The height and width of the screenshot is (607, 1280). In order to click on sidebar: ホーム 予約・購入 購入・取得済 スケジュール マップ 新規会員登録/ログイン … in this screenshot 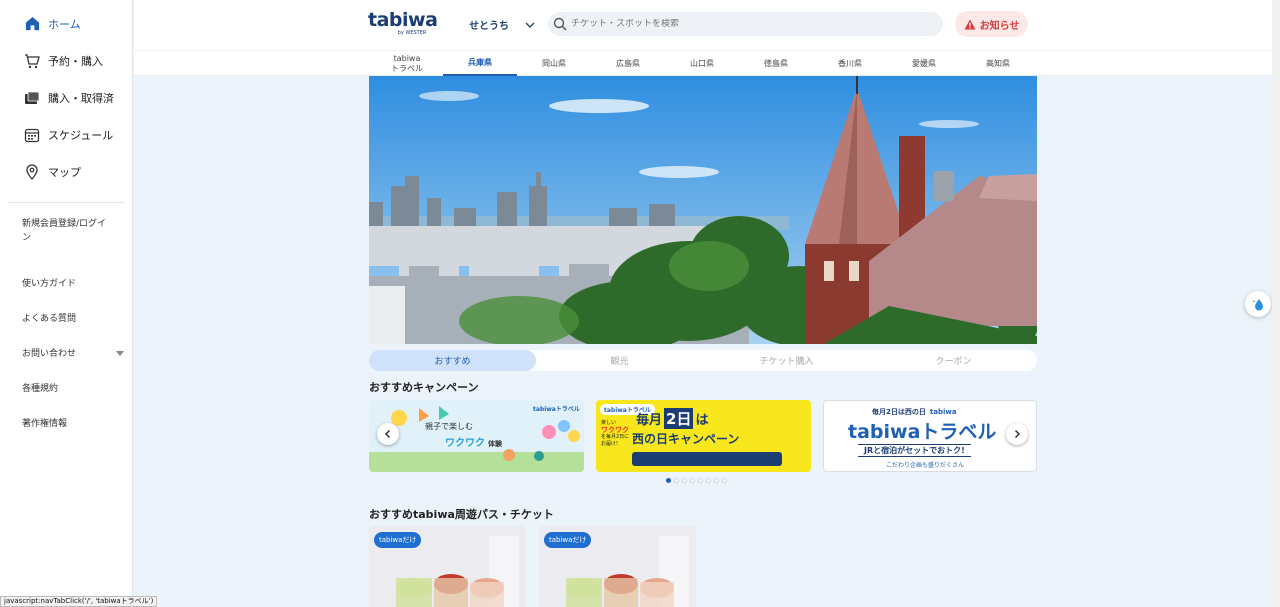, I will do `click(66, 303)`.